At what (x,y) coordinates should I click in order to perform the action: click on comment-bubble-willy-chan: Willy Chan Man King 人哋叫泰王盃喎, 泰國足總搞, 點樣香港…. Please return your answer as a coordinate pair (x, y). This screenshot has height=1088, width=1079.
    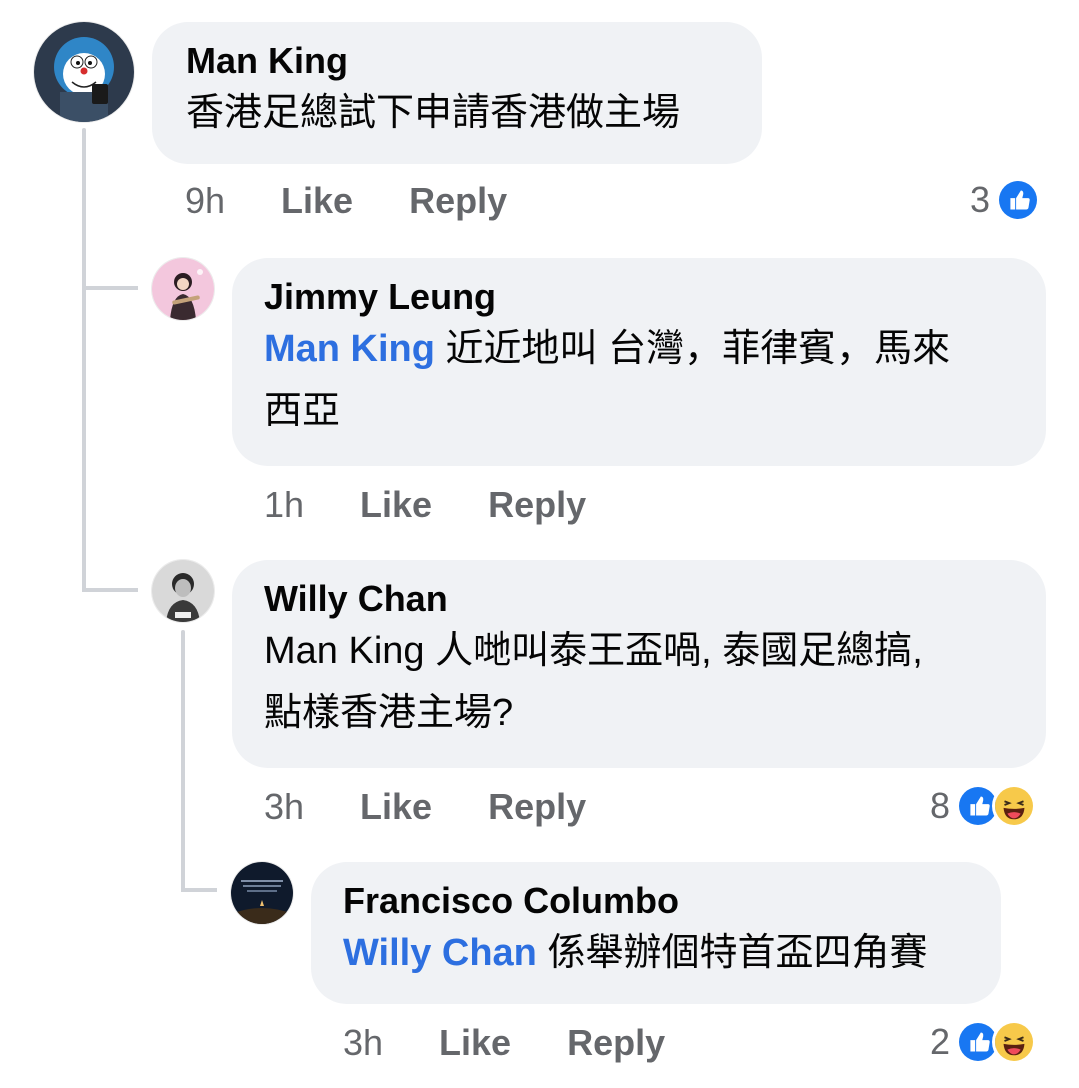
    Looking at the image, I should click on (639, 664).